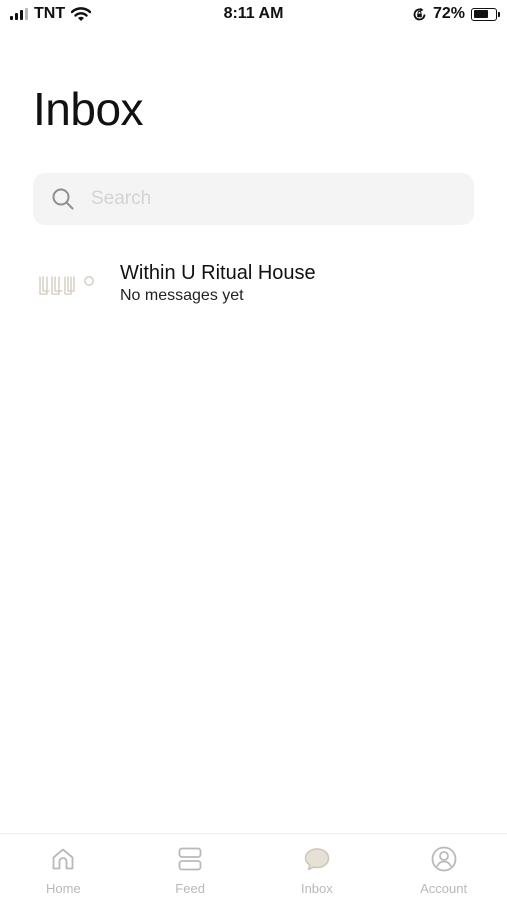 The image size is (507, 900). I want to click on within-u-logo, so click(66, 285).